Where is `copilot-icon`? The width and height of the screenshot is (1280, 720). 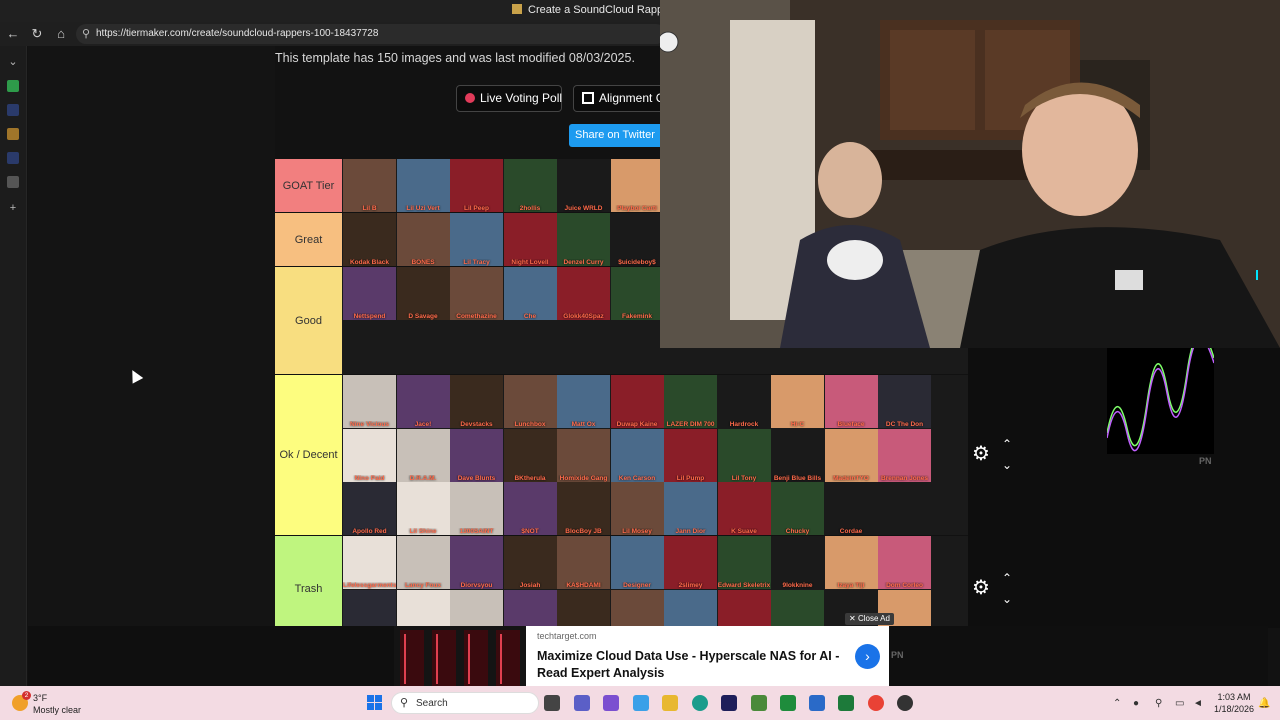
copilot-icon is located at coordinates (641, 703).